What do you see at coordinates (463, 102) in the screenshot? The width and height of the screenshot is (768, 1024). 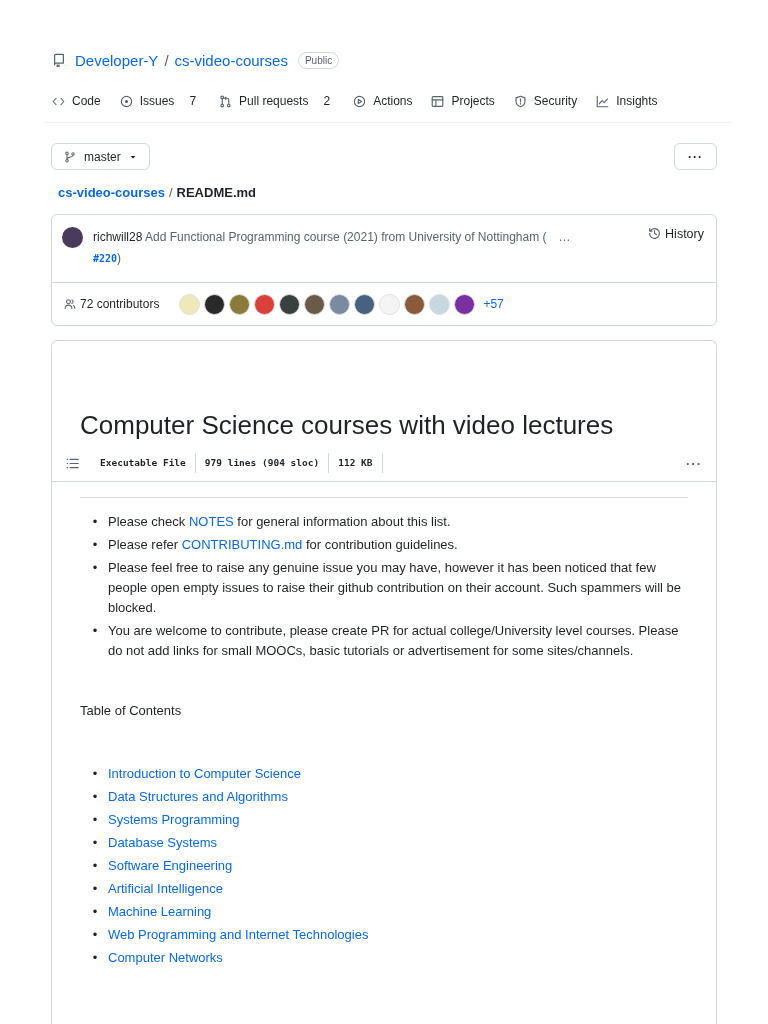 I see `repo-tab: Projects` at bounding box center [463, 102].